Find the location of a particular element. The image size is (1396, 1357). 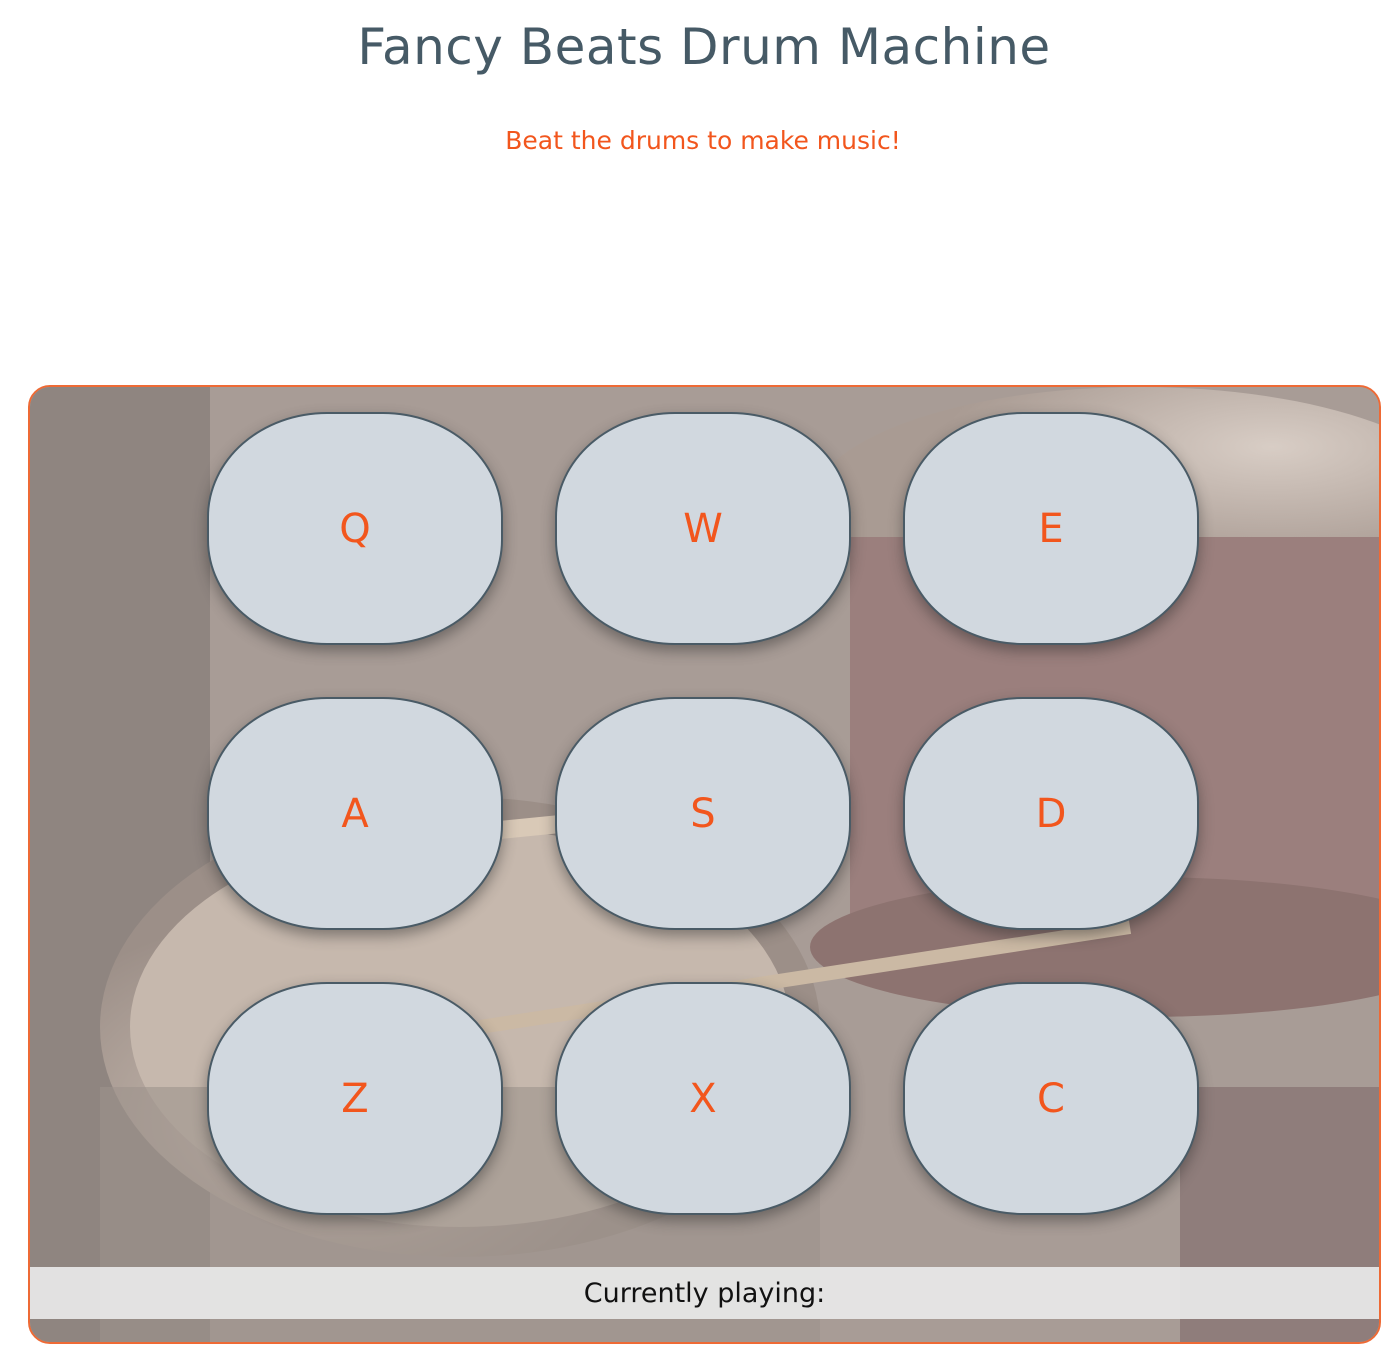

now-playing-bar: Currently playing: is located at coordinates (704, 1293).